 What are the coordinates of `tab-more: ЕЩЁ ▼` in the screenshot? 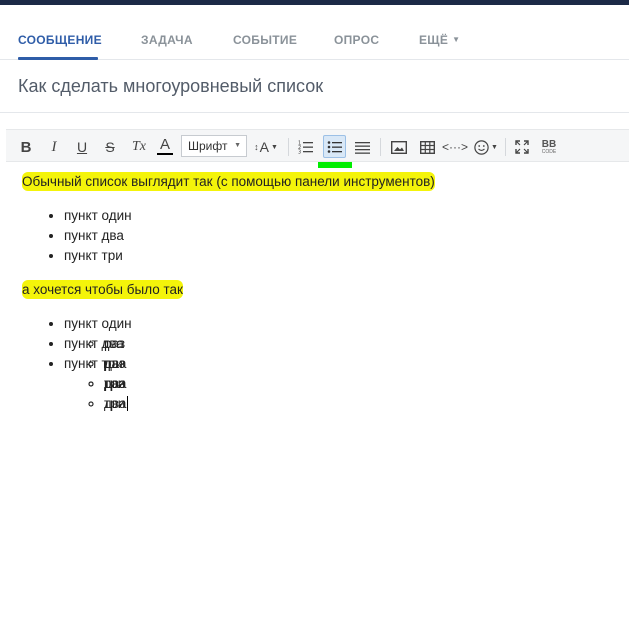 It's located at (439, 40).